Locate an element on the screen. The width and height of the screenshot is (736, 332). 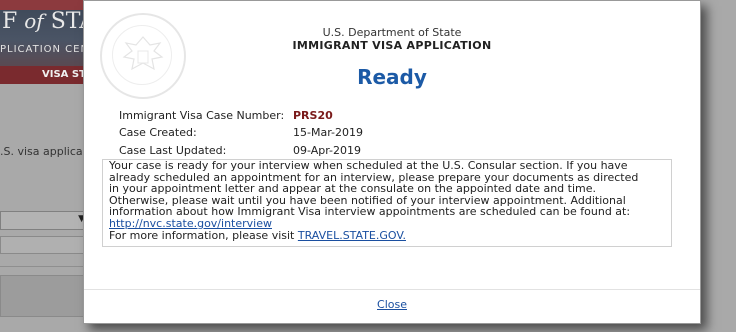
application-title: IMMIGRANT VISA APPLICATION is located at coordinates (392, 45).